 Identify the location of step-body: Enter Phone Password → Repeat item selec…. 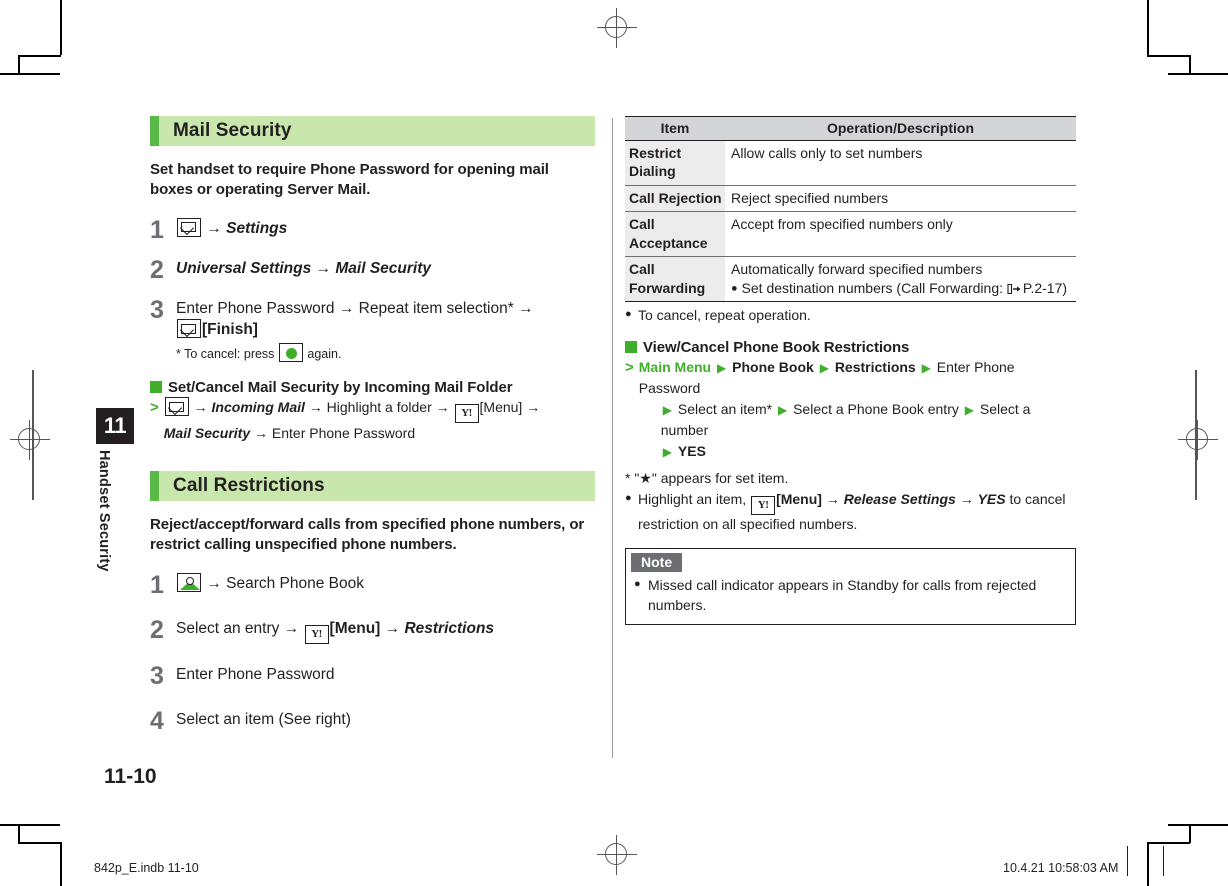
(355, 329).